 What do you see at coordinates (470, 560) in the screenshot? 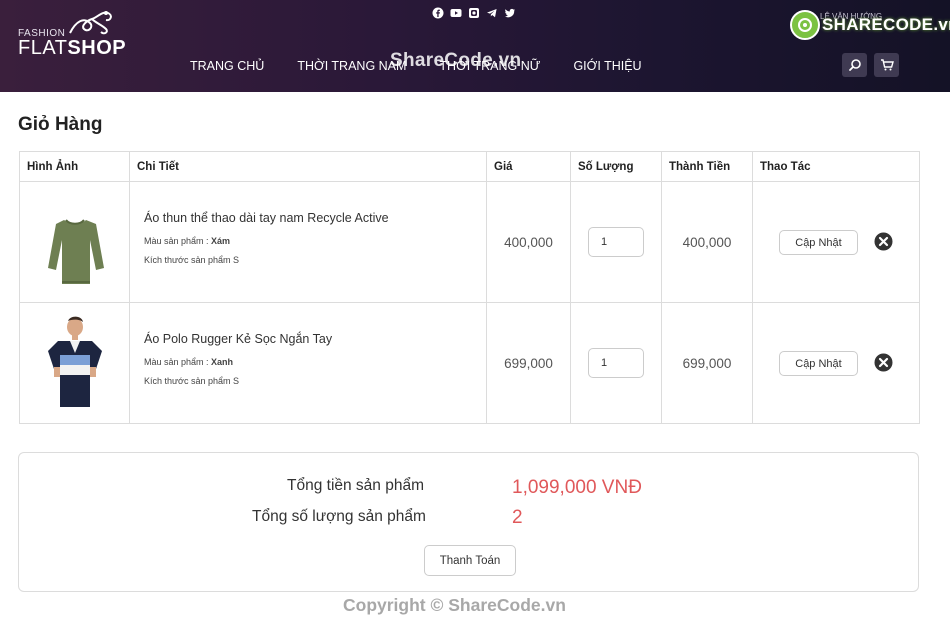
I see `checkout-button: Thanh Toán` at bounding box center [470, 560].